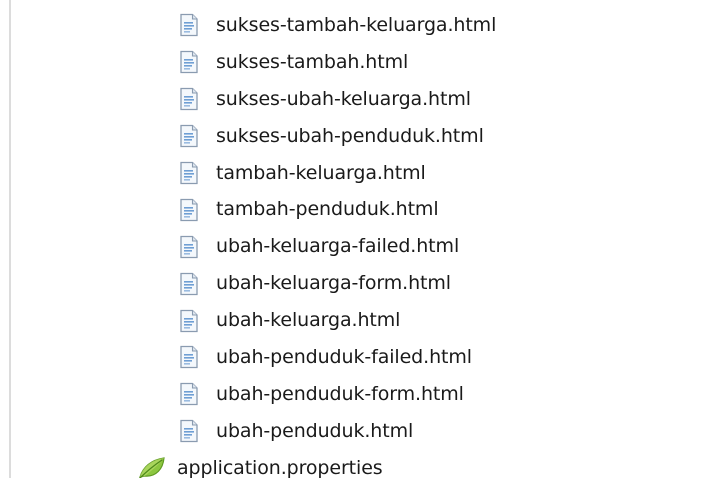  I want to click on tree-item-sukses-ubah-penduduk: sukses-ubah-penduduk.html, so click(248, 136).